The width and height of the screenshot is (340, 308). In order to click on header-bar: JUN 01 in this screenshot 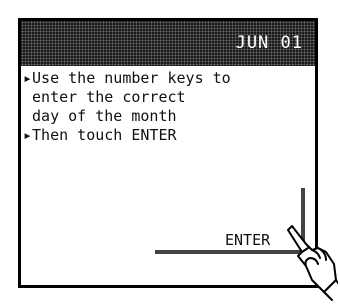, I will do `click(168, 43)`.